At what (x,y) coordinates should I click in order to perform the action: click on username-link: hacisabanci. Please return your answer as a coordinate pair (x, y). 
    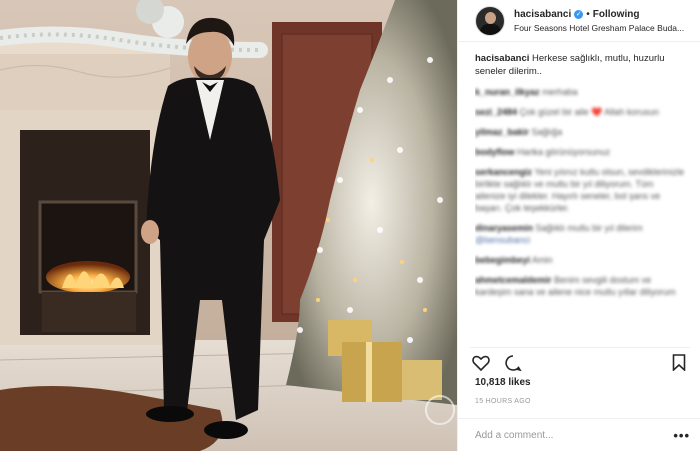
    Looking at the image, I should click on (542, 14).